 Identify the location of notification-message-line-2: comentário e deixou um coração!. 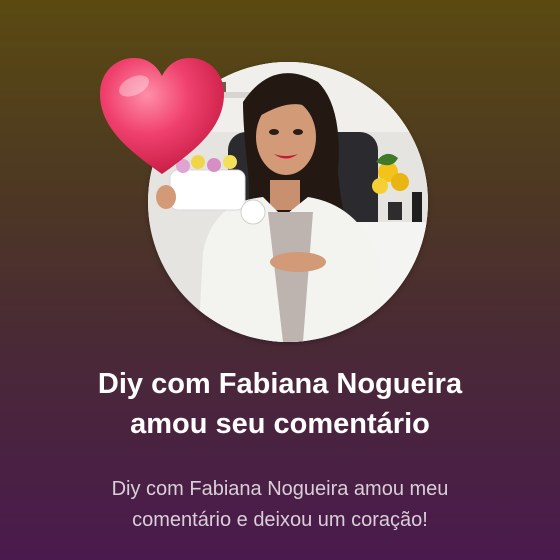
(280, 520).